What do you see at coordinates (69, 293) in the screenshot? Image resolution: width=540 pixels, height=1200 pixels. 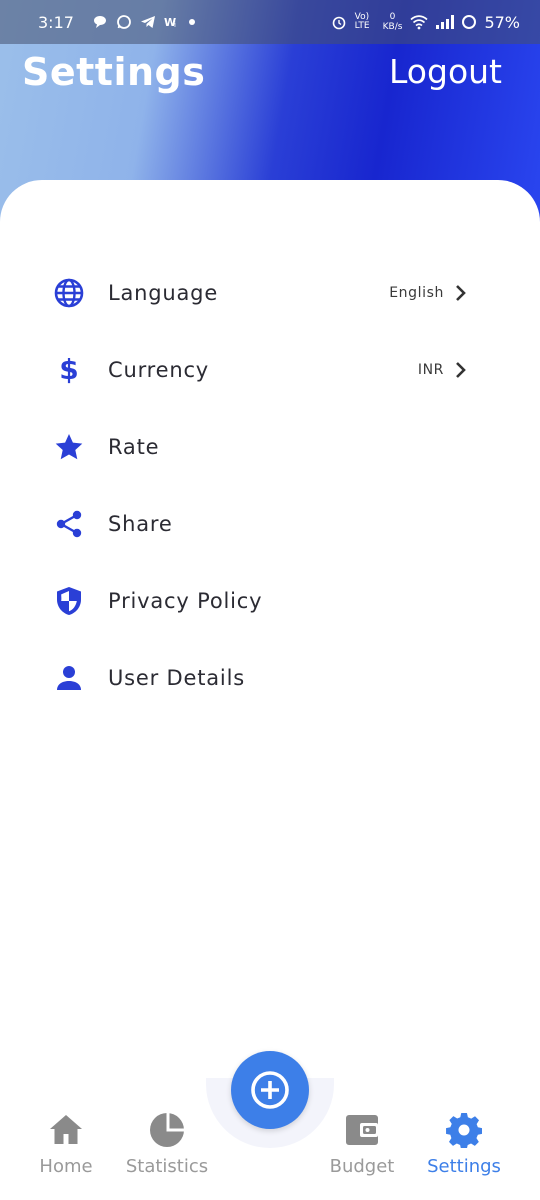 I see `globe-icon` at bounding box center [69, 293].